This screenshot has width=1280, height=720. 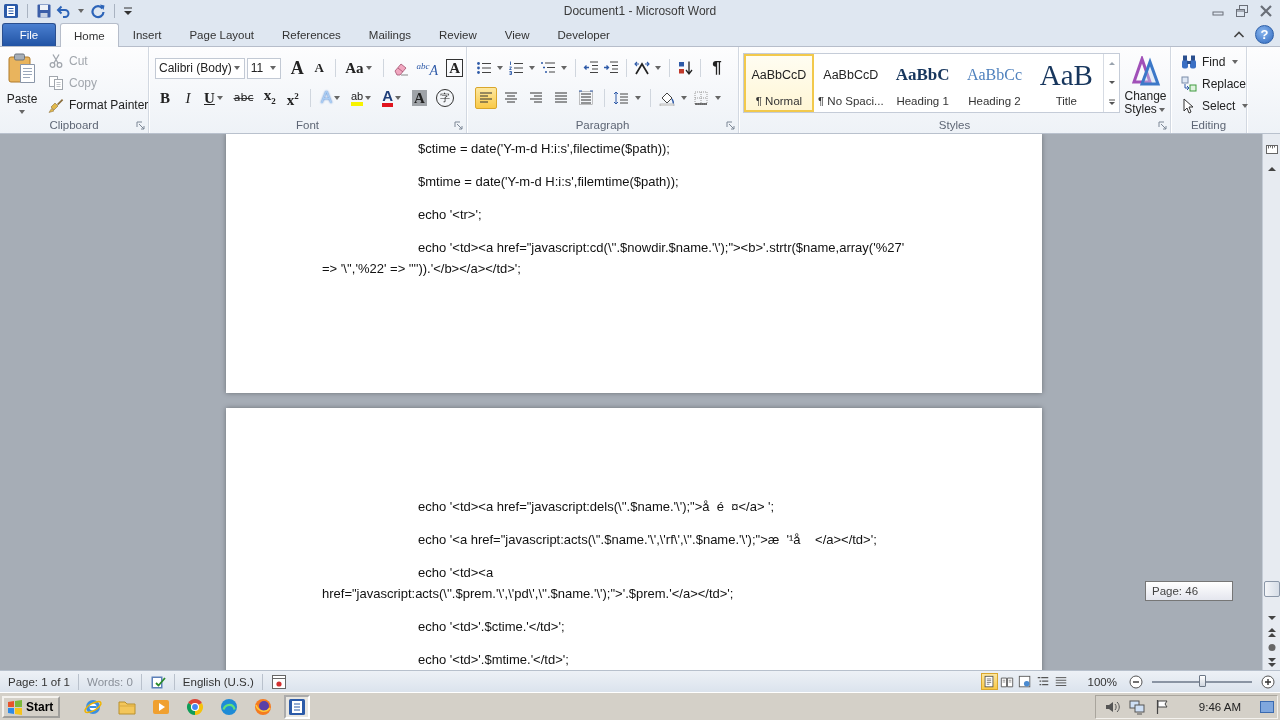 What do you see at coordinates (319, 68) in the screenshot?
I see `shrink-font-button: A` at bounding box center [319, 68].